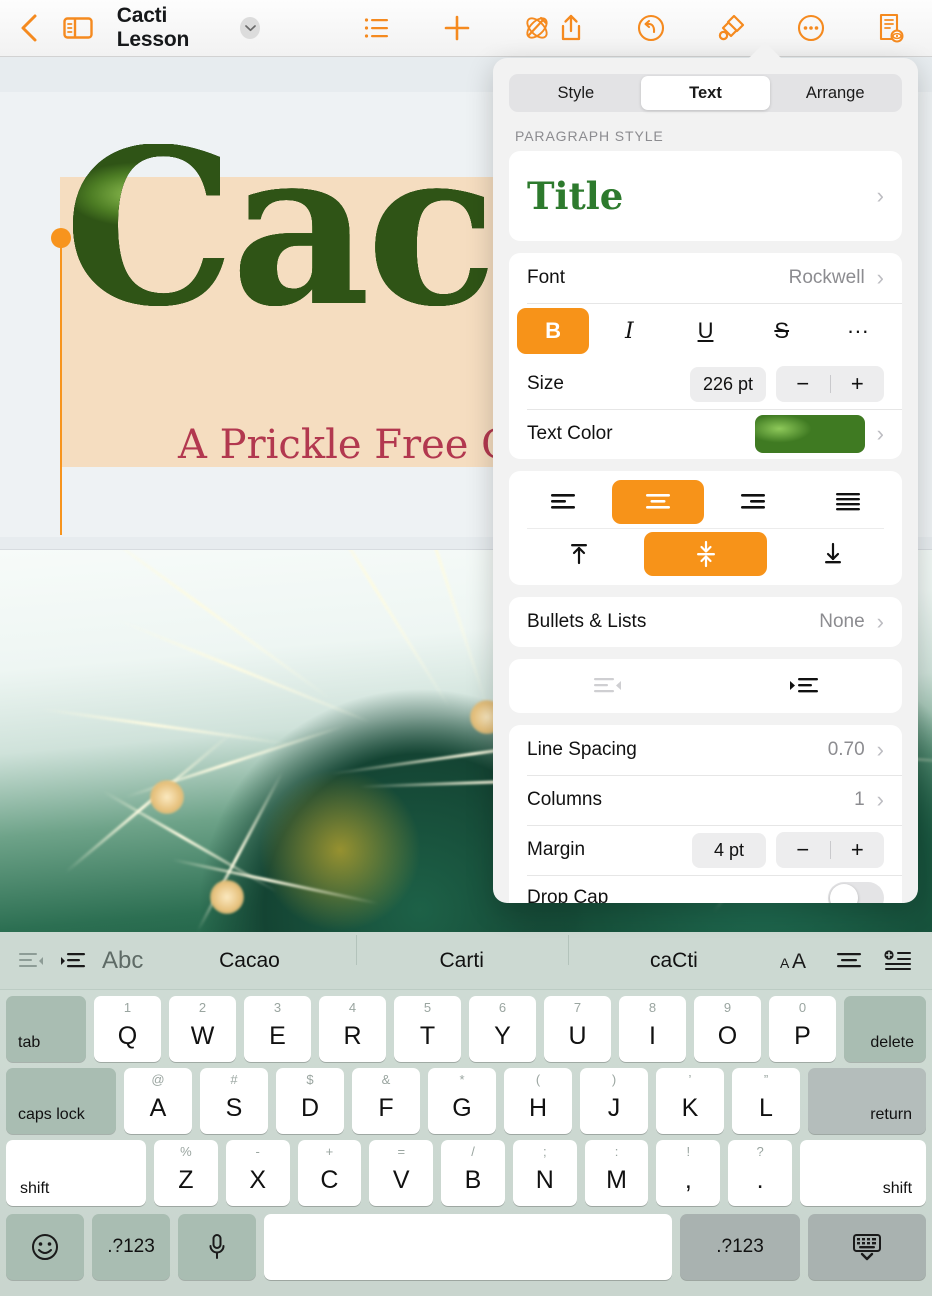 The width and height of the screenshot is (932, 1296). I want to click on text-color-row: Text Color ›, so click(705, 434).